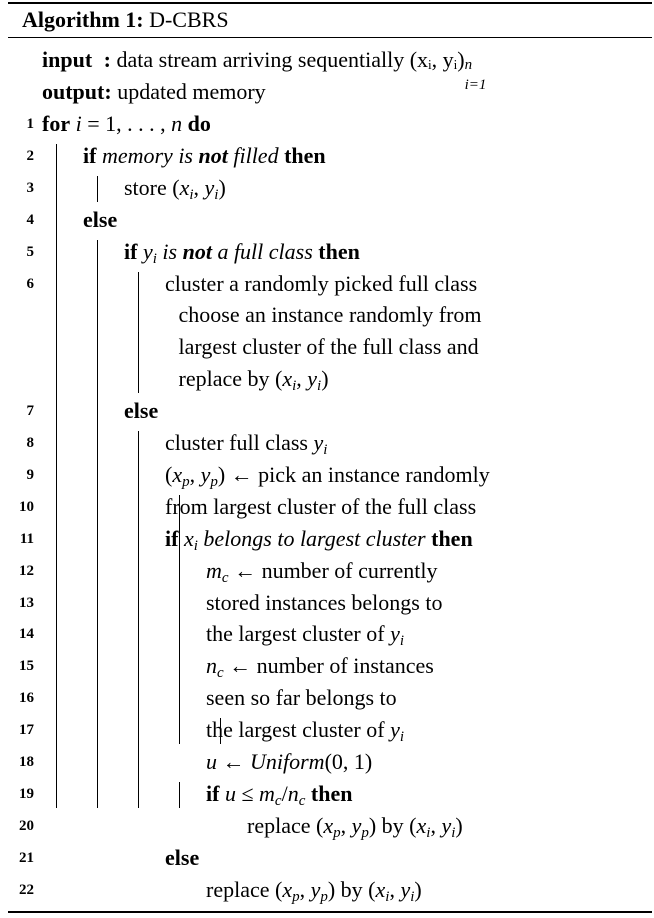  I want to click on line-text: cluster a randomly picked full class, so click(321, 283).